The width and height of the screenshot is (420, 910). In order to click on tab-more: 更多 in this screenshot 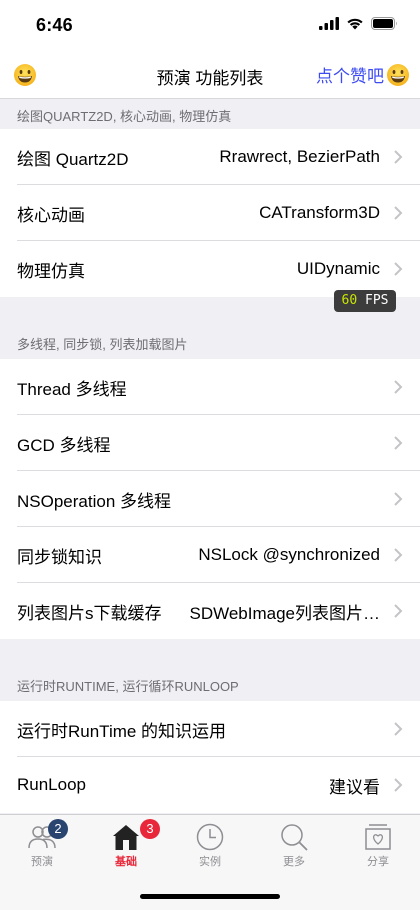, I will do `click(294, 845)`.